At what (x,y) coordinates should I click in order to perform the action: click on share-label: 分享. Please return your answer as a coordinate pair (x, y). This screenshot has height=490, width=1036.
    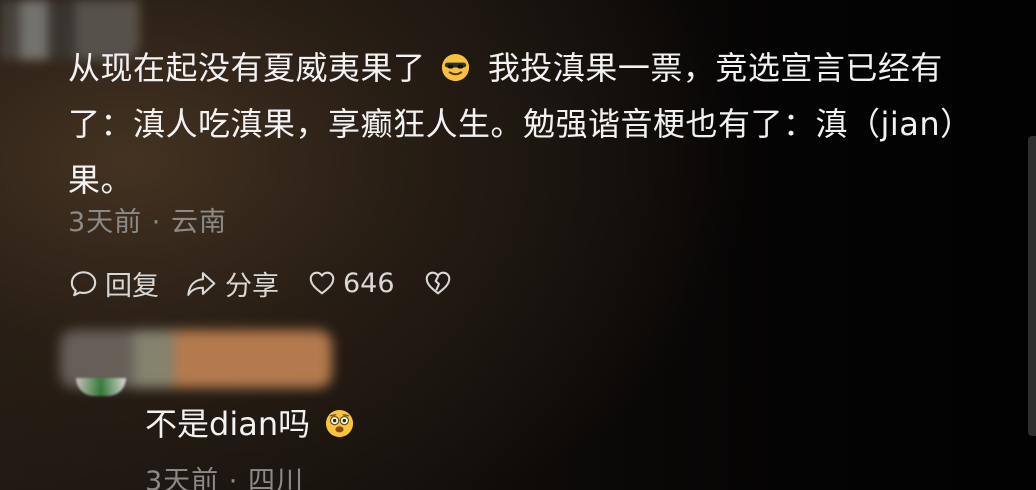
    Looking at the image, I should click on (252, 286).